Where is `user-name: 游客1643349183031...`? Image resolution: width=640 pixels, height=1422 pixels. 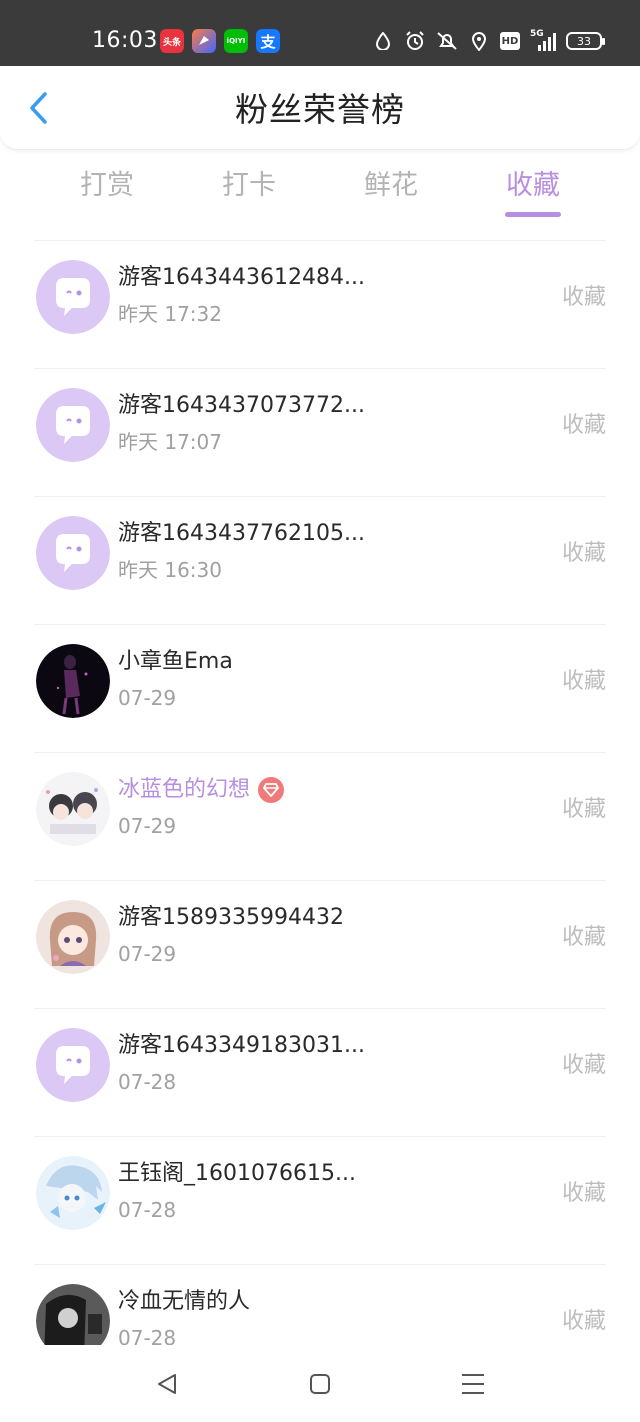
user-name: 游客1643349183031... is located at coordinates (241, 1045).